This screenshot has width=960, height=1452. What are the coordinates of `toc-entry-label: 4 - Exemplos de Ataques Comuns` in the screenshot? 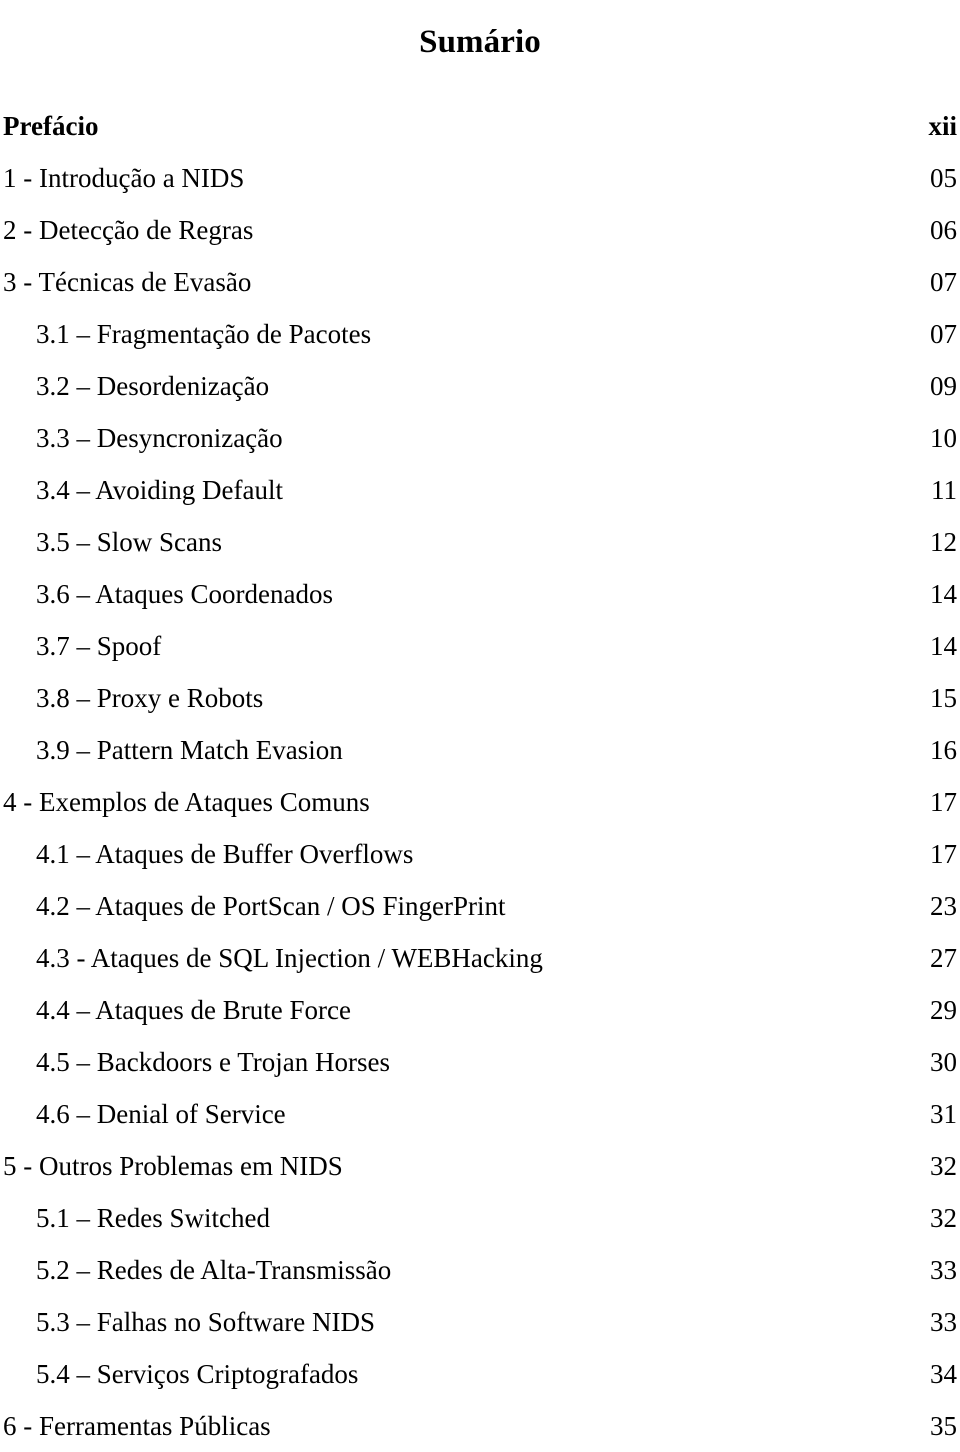 It's located at (186, 802).